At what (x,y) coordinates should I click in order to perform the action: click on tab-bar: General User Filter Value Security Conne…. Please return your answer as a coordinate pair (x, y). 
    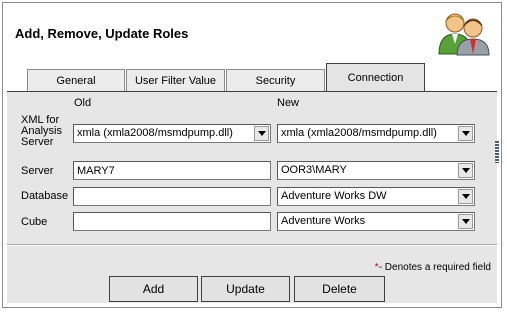
    Looking at the image, I should click on (262, 77).